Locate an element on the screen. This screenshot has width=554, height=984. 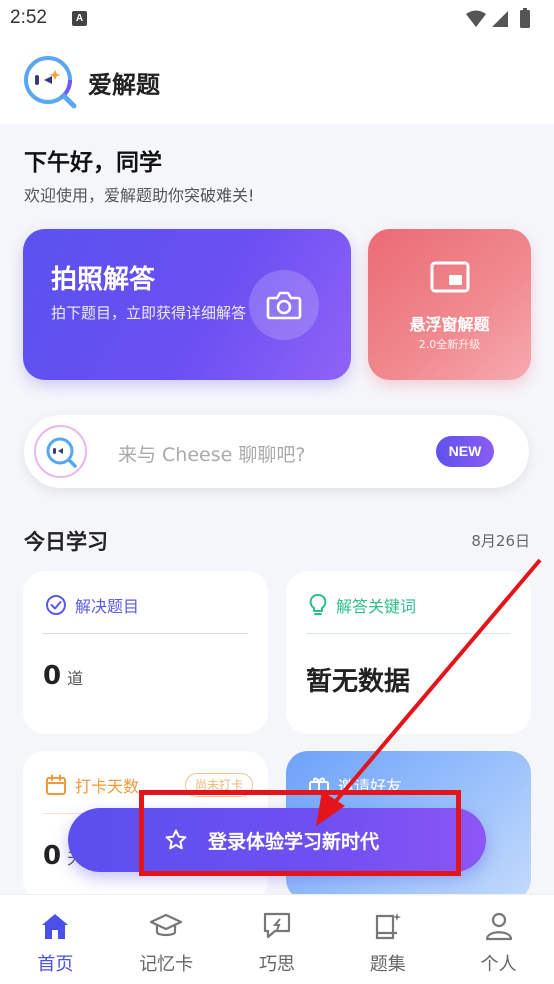
new-badge: NEW is located at coordinates (465, 451).